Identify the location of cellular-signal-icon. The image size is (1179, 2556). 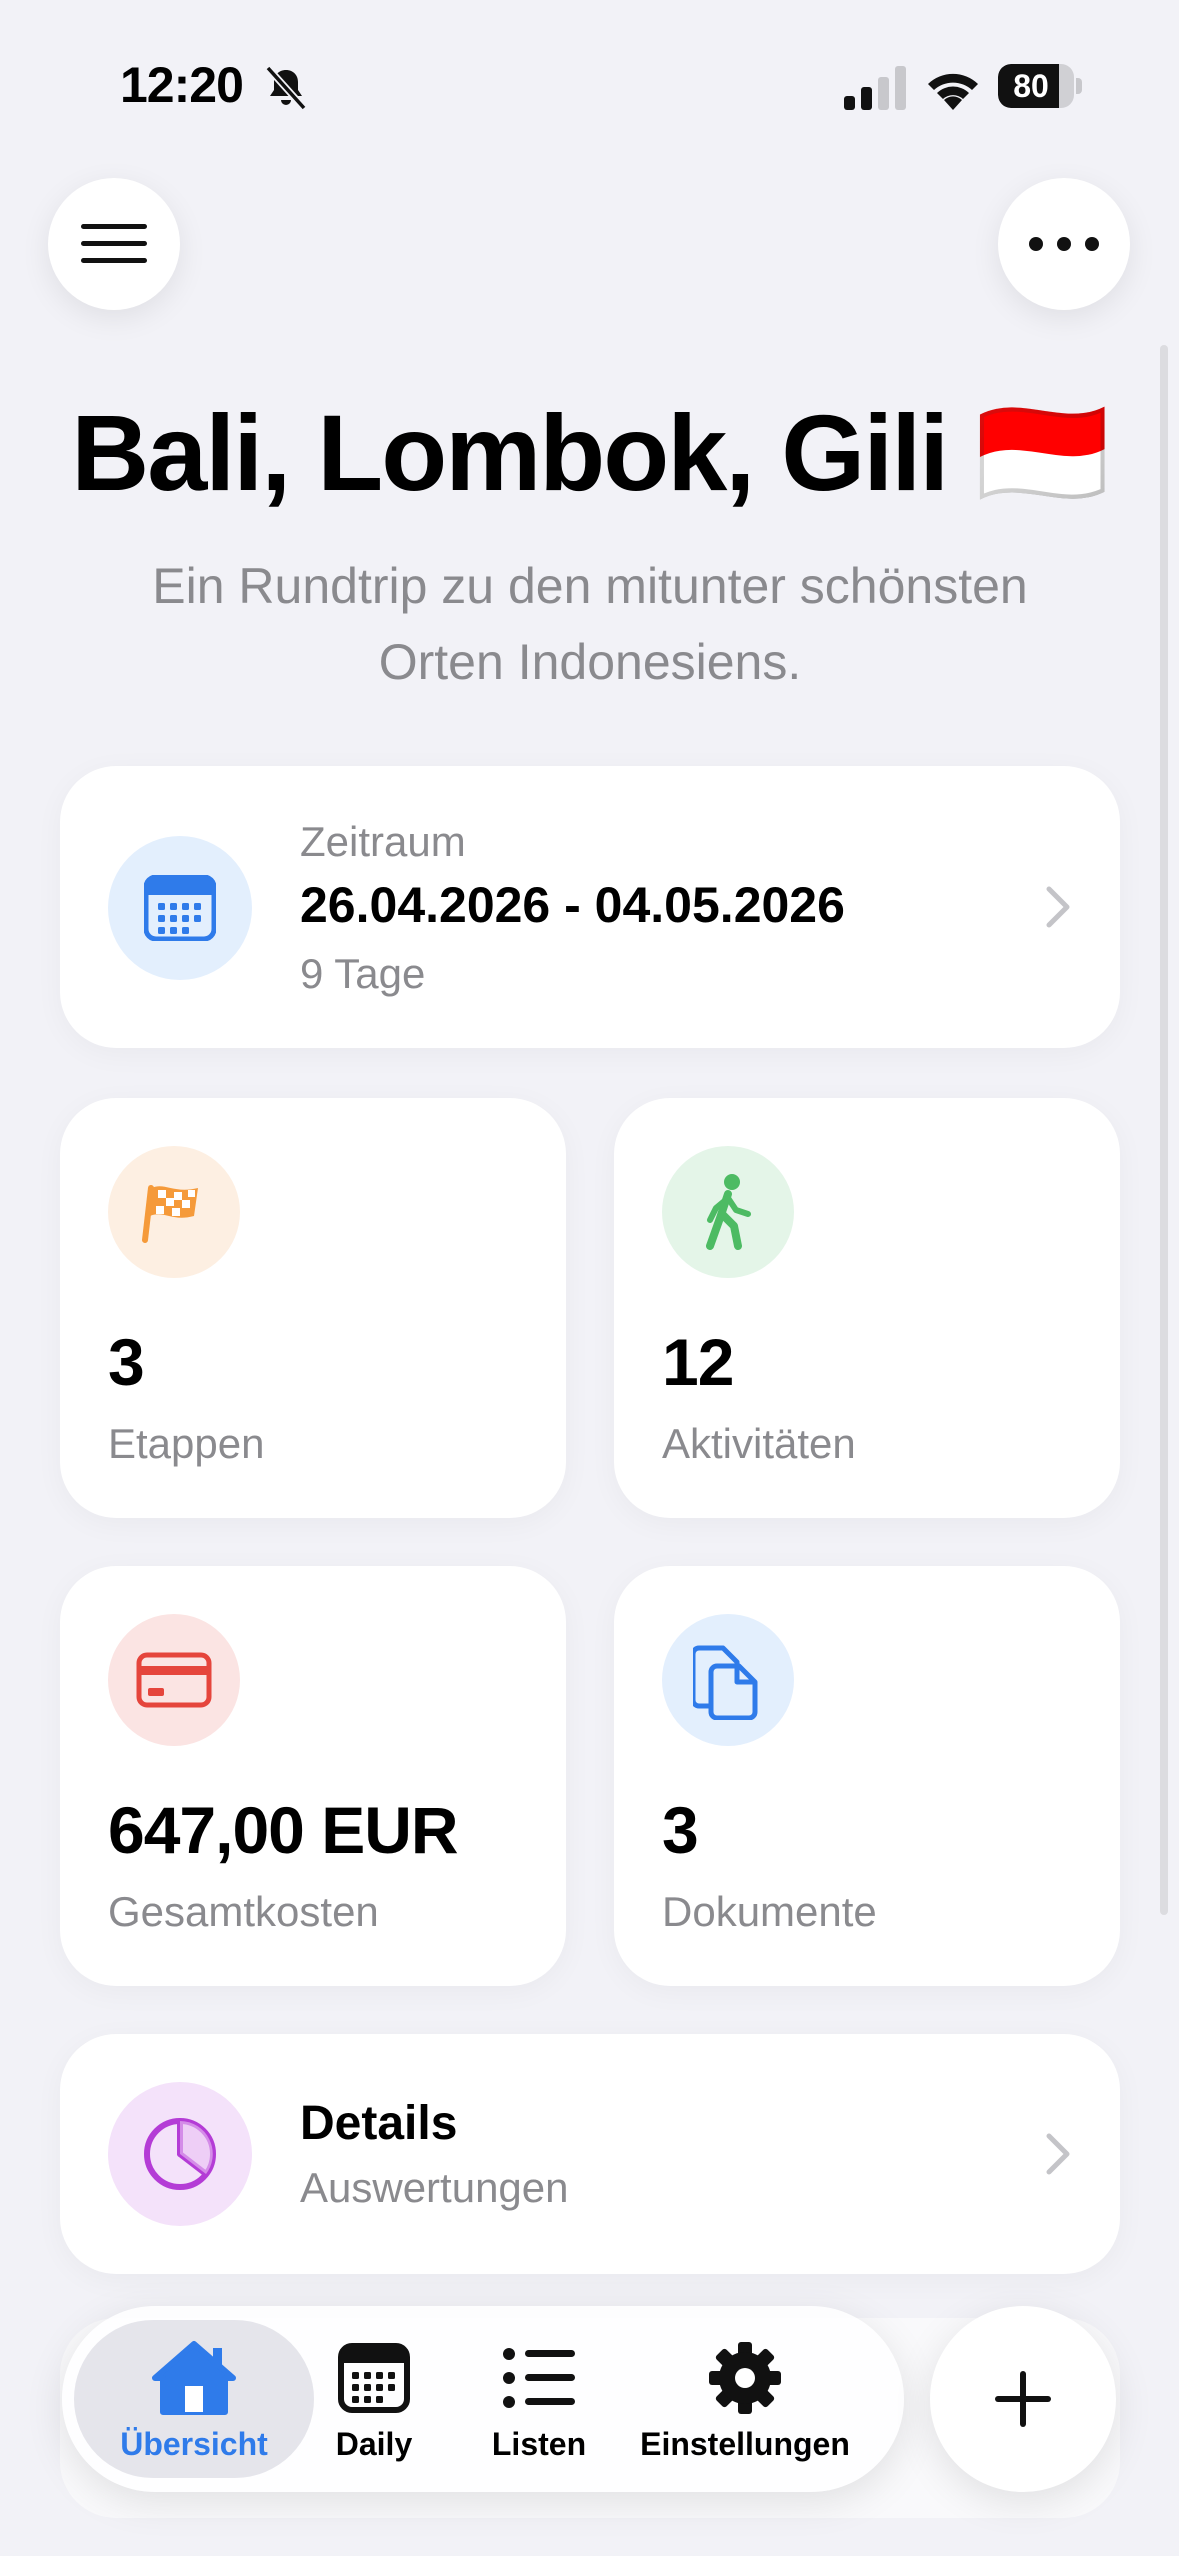
(875, 88).